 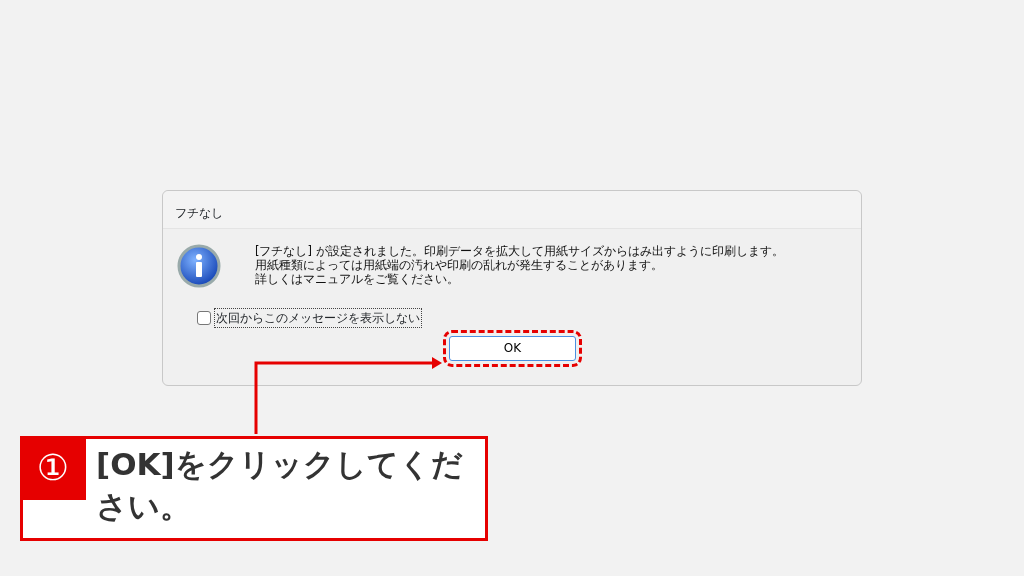 I want to click on info-icon, so click(x=199, y=266).